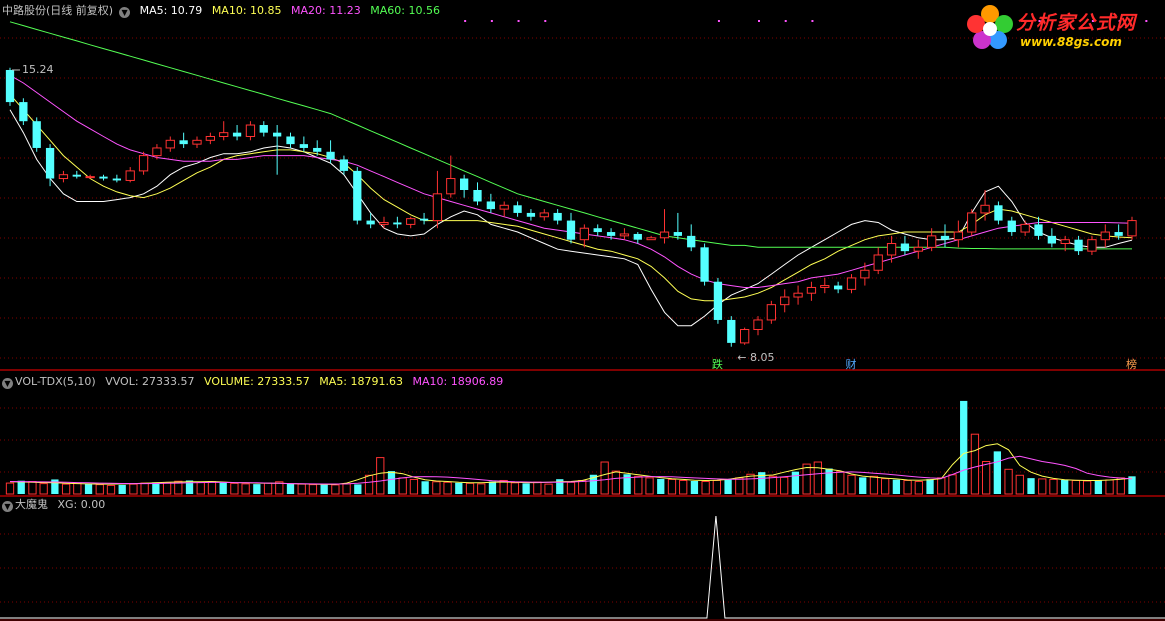  Describe the element at coordinates (1076, 23) in the screenshot. I see `logo-text: 分析家公式网` at that location.